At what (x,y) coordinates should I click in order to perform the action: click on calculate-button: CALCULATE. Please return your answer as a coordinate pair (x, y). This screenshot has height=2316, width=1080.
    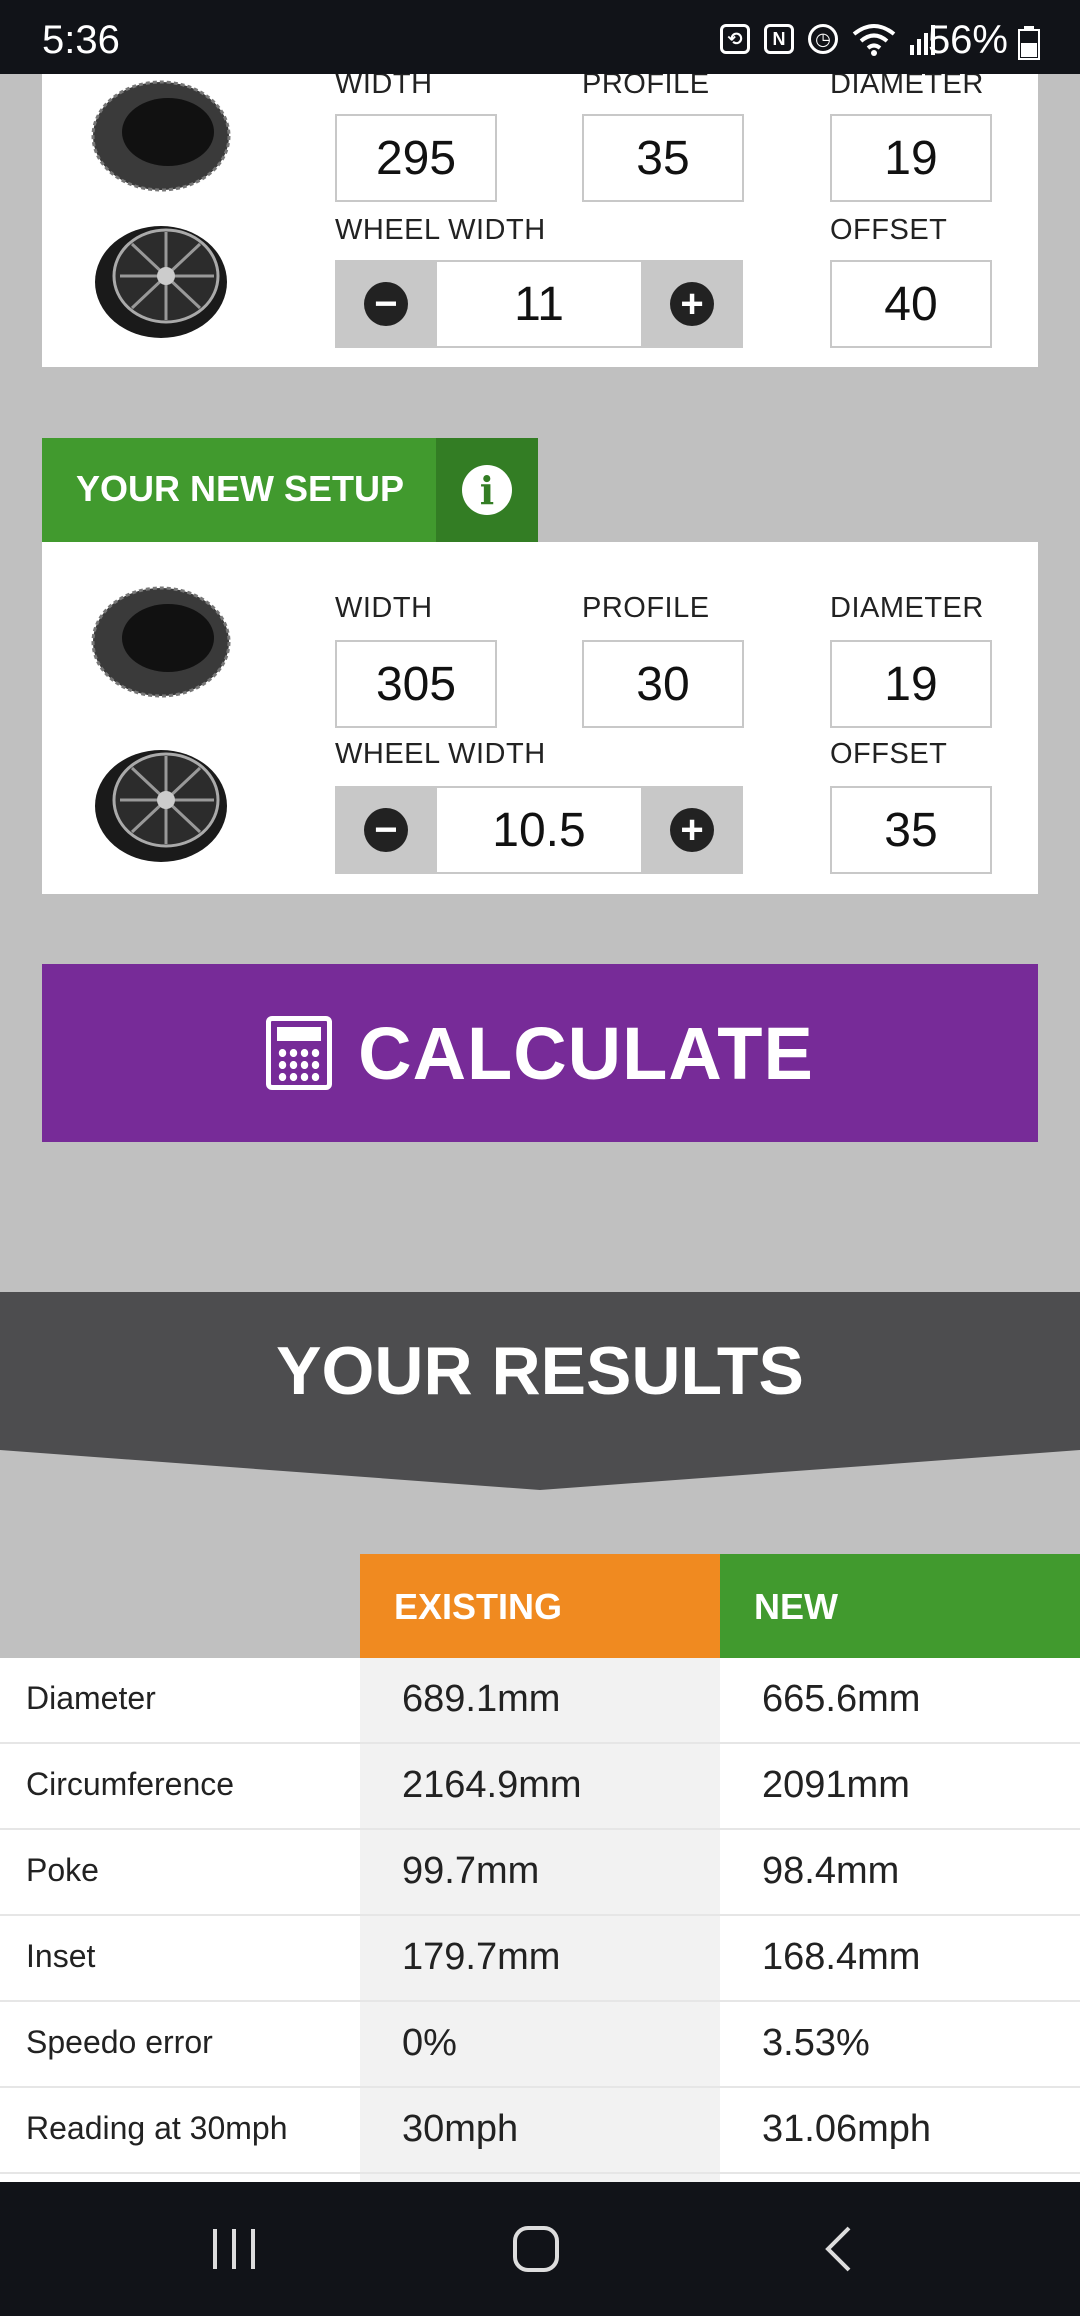
    Looking at the image, I should click on (540, 1053).